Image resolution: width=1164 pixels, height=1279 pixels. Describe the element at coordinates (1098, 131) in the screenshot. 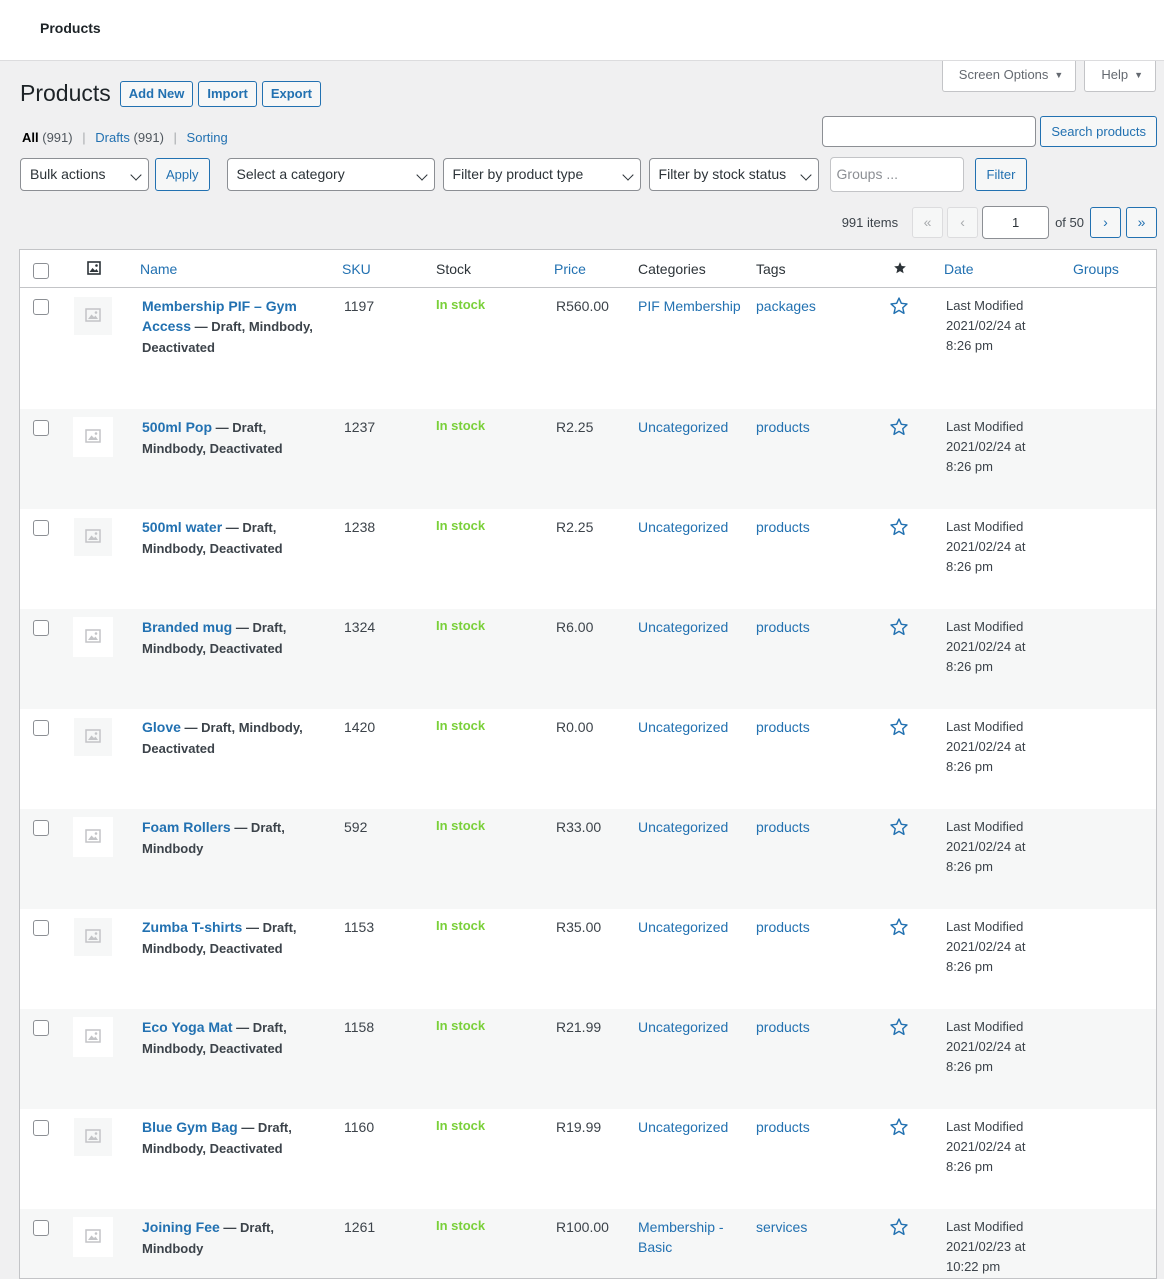

I see `search-products-button: Search products` at that location.